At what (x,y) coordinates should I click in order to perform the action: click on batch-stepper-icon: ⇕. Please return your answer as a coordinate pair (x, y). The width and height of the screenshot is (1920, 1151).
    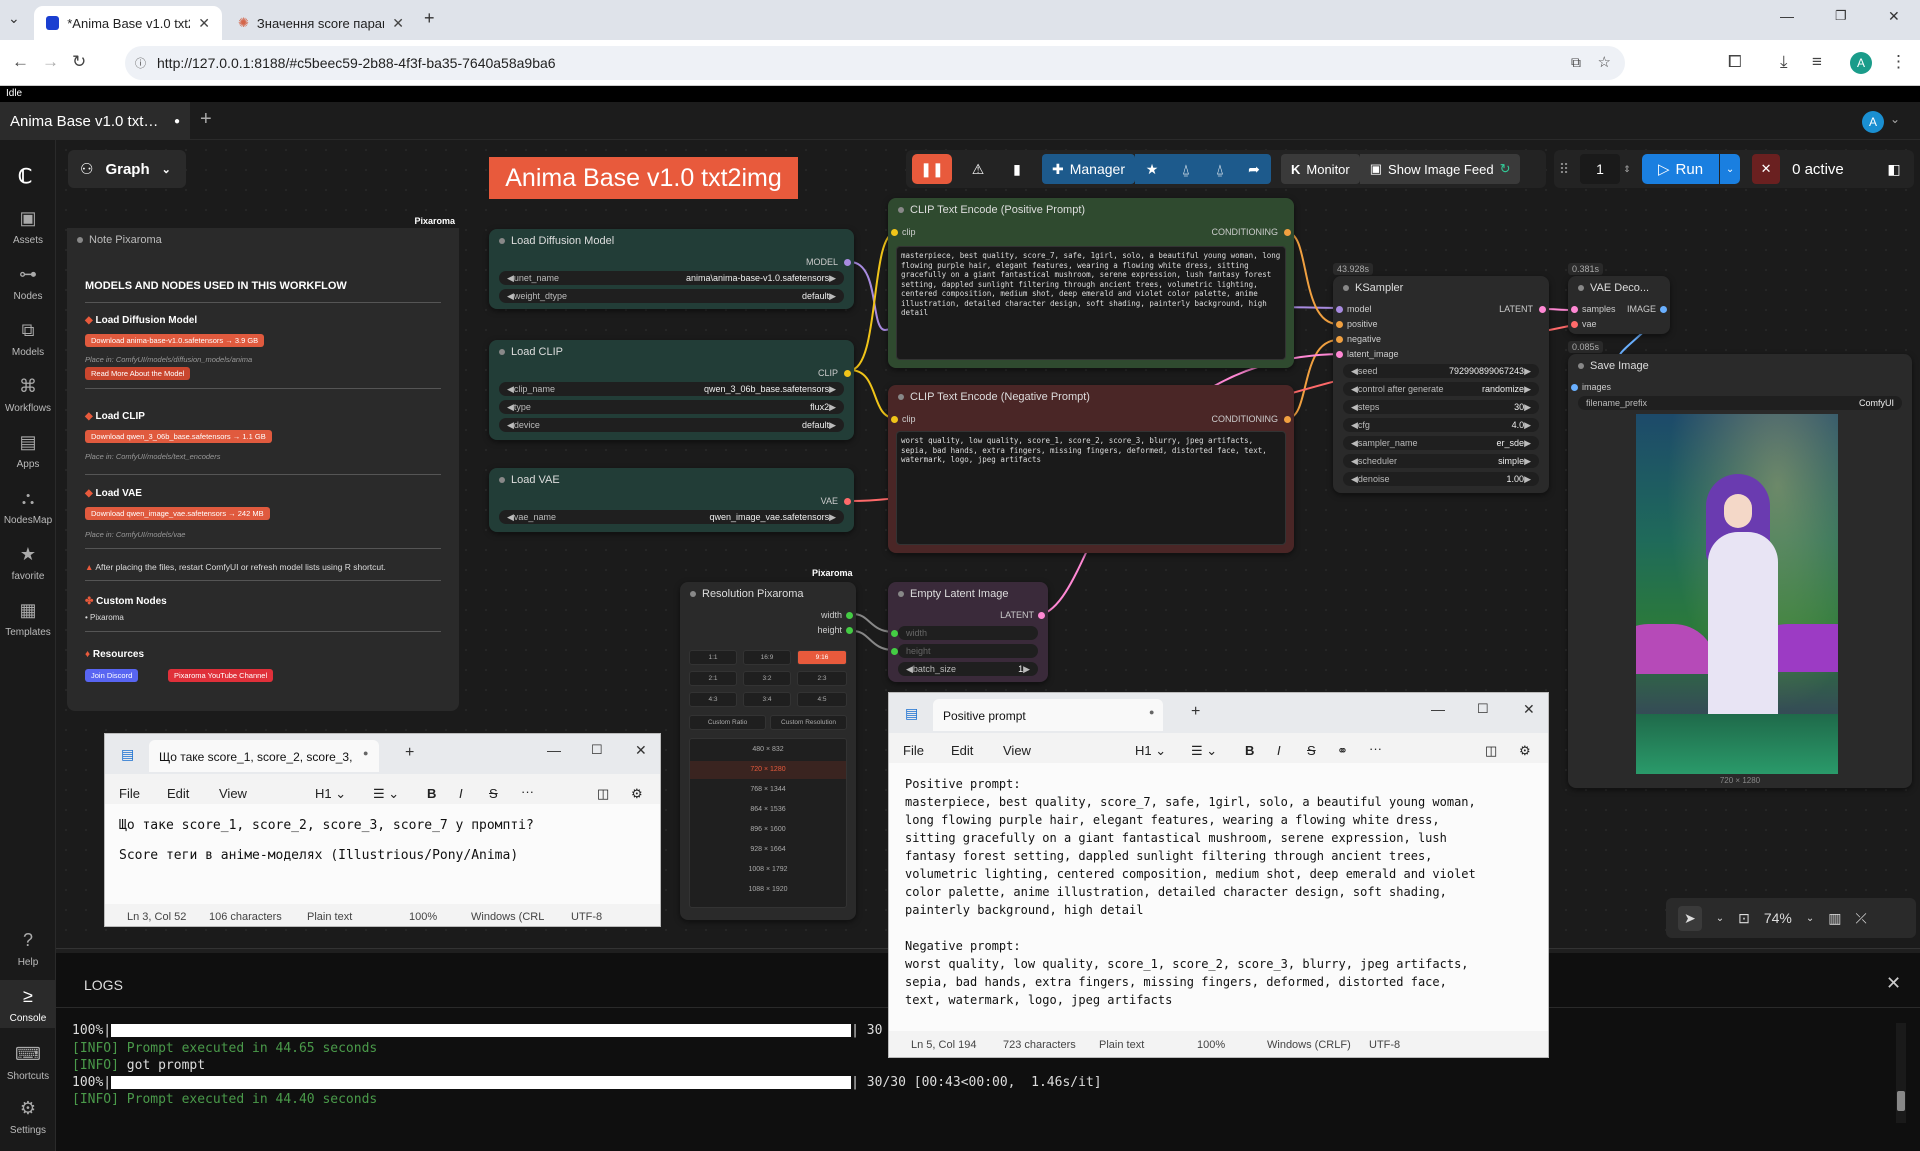
    Looking at the image, I should click on (1627, 169).